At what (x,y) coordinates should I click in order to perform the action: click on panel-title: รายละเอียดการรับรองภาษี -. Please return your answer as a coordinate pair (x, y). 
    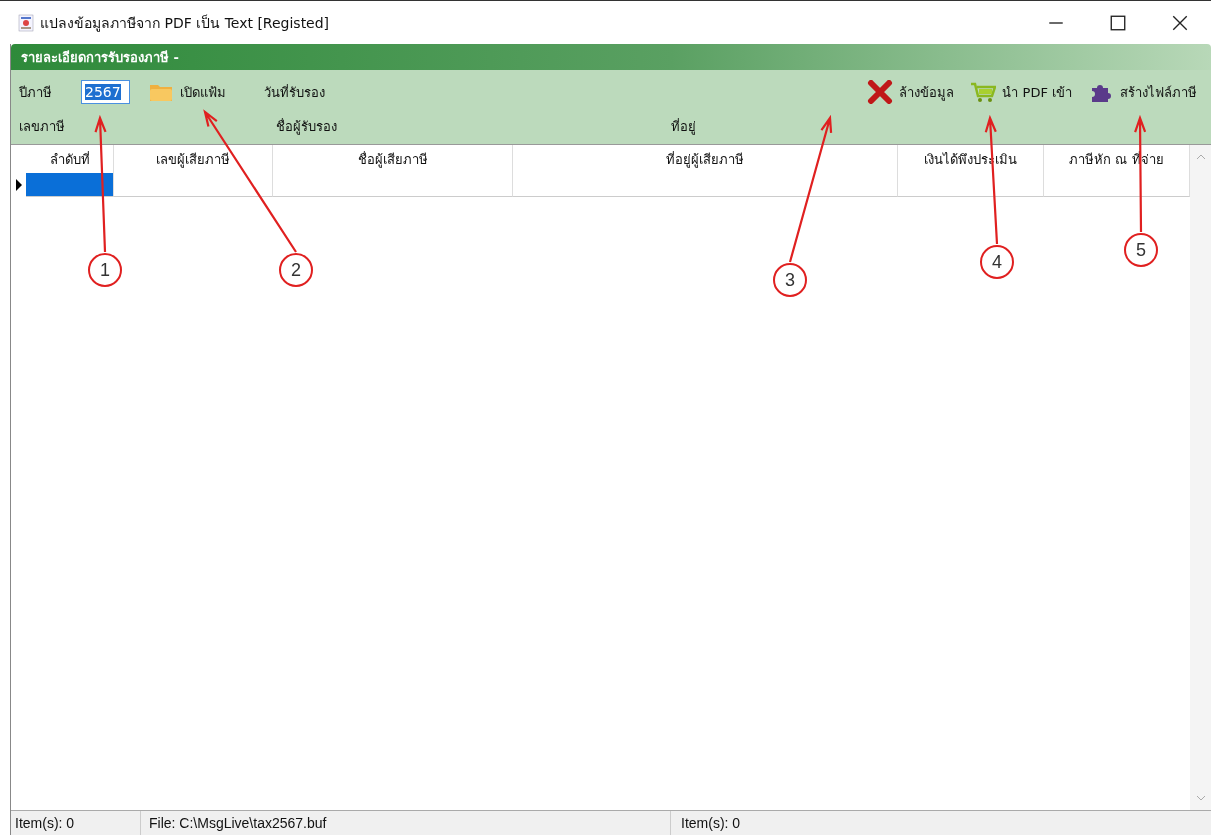
    Looking at the image, I should click on (100, 57).